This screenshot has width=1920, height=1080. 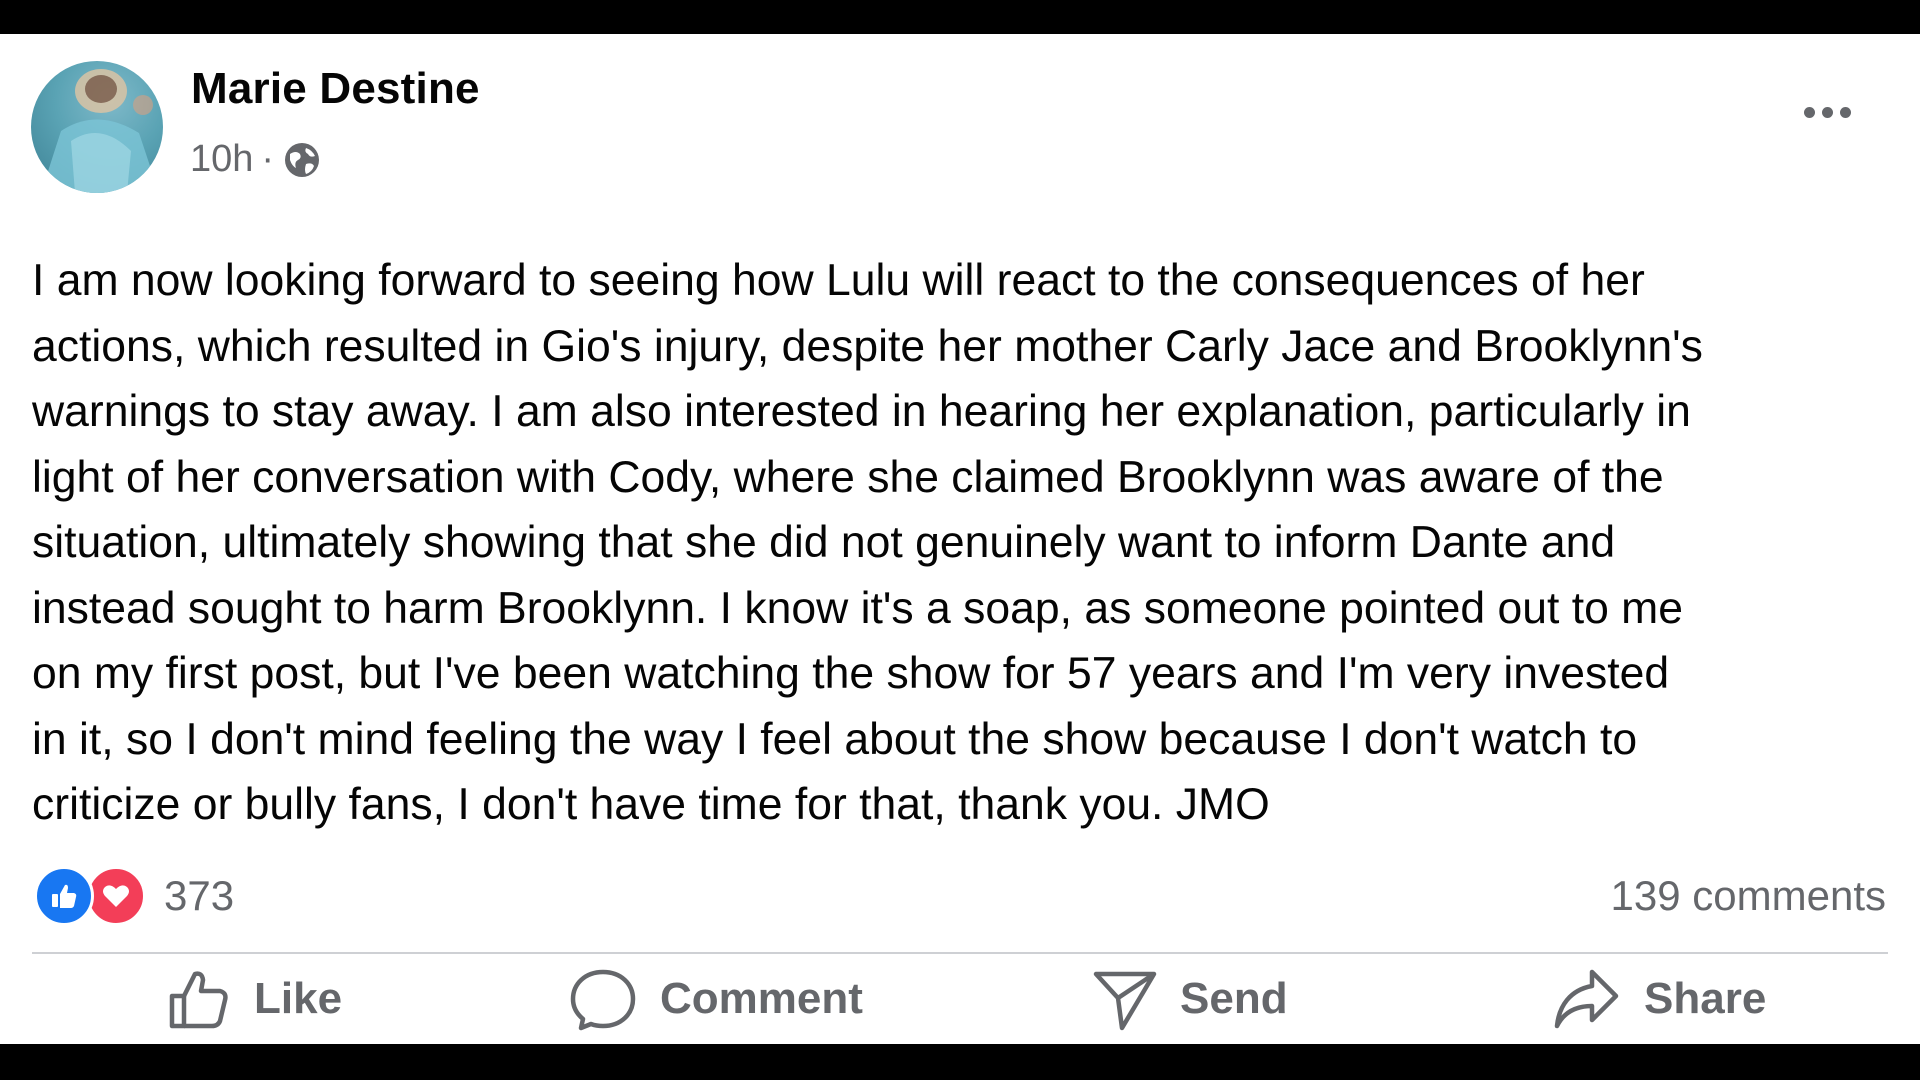 What do you see at coordinates (198, 1000) in the screenshot?
I see `thumbs-up-icon` at bounding box center [198, 1000].